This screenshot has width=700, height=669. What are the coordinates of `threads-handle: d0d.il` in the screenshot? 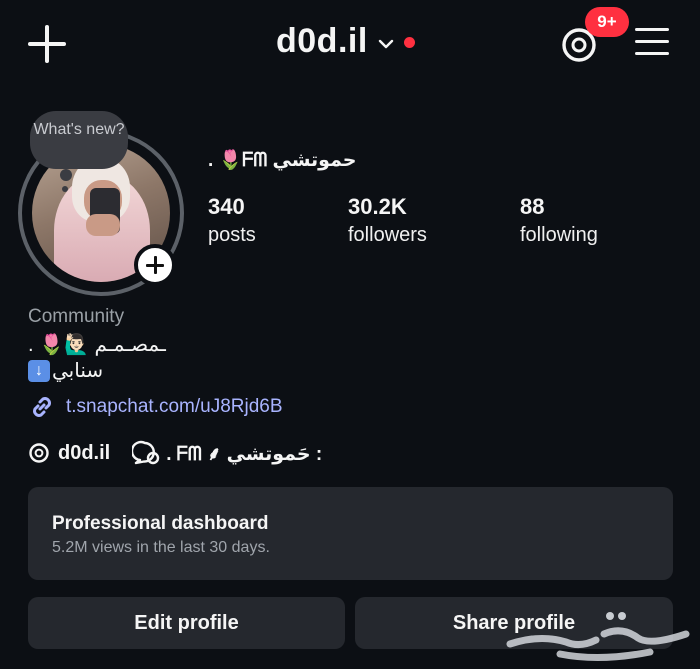 It's located at (84, 453).